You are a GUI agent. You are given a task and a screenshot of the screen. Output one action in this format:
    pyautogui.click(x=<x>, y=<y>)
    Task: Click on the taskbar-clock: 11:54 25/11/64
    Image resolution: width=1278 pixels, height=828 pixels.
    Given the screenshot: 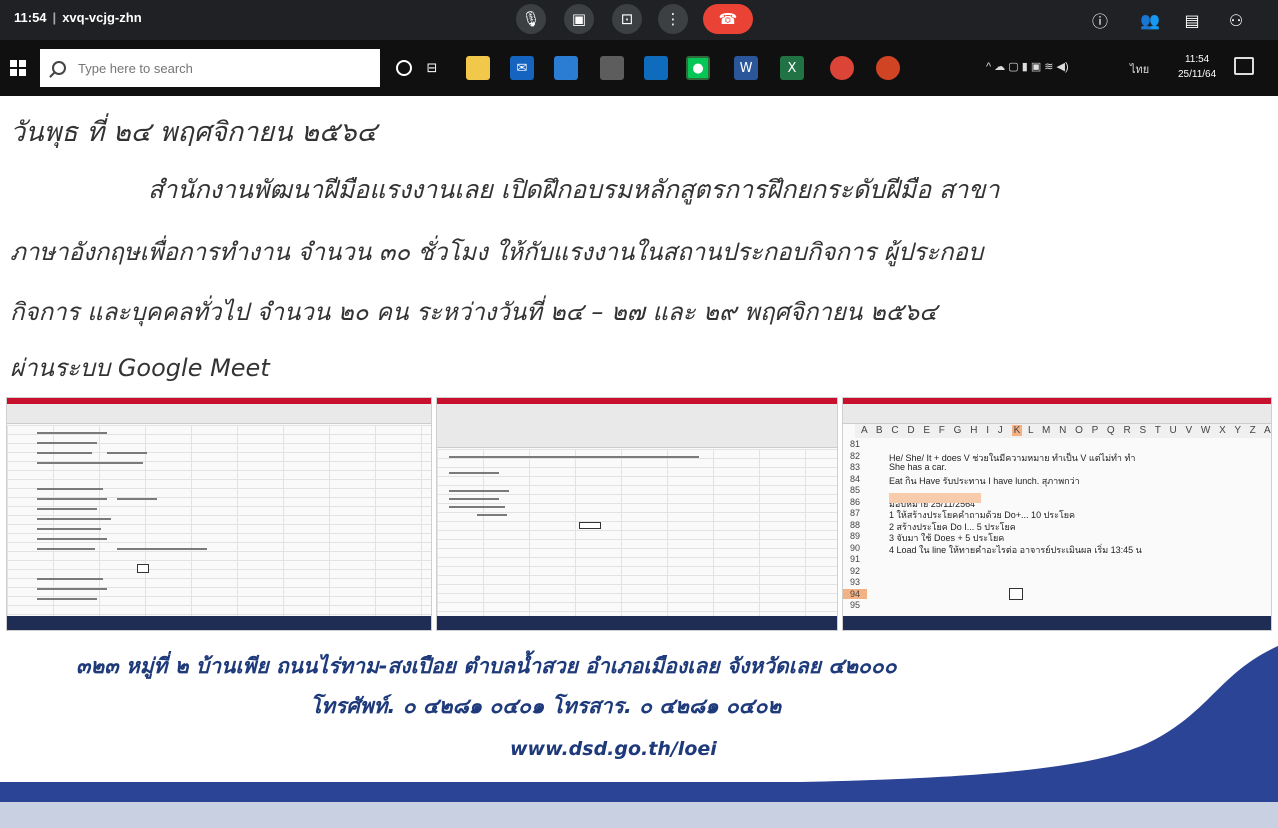 What is the action you would take?
    pyautogui.click(x=1197, y=67)
    